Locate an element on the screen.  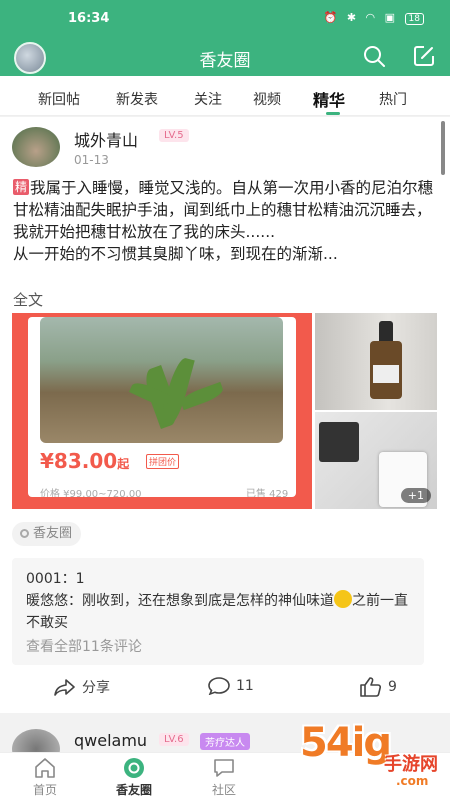
post-image-device: +1 is located at coordinates (376, 460).